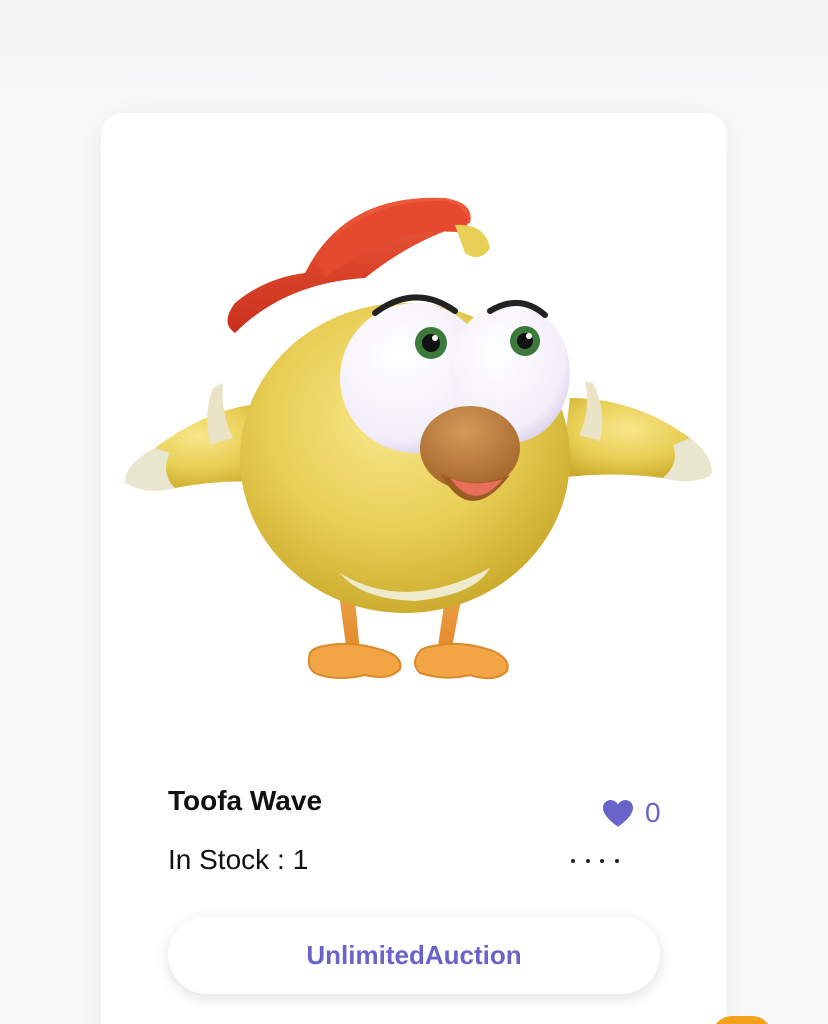 The height and width of the screenshot is (1024, 828). I want to click on stock-label: In Stock :, so click(226, 859).